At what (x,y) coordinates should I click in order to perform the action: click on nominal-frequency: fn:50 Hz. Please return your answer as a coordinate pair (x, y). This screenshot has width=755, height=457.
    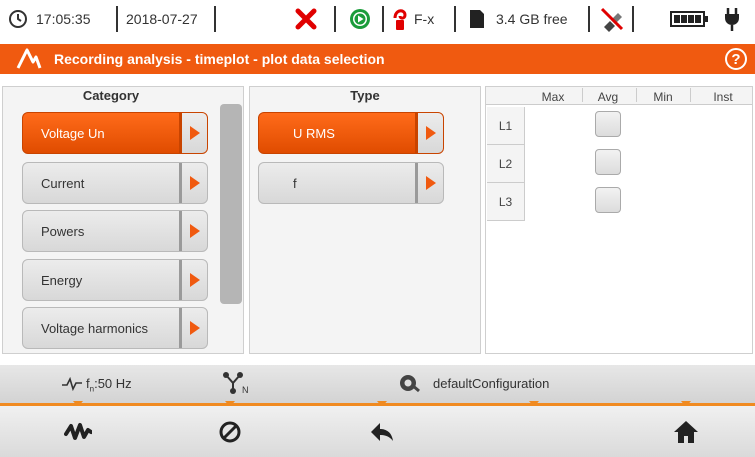
    Looking at the image, I should click on (109, 385).